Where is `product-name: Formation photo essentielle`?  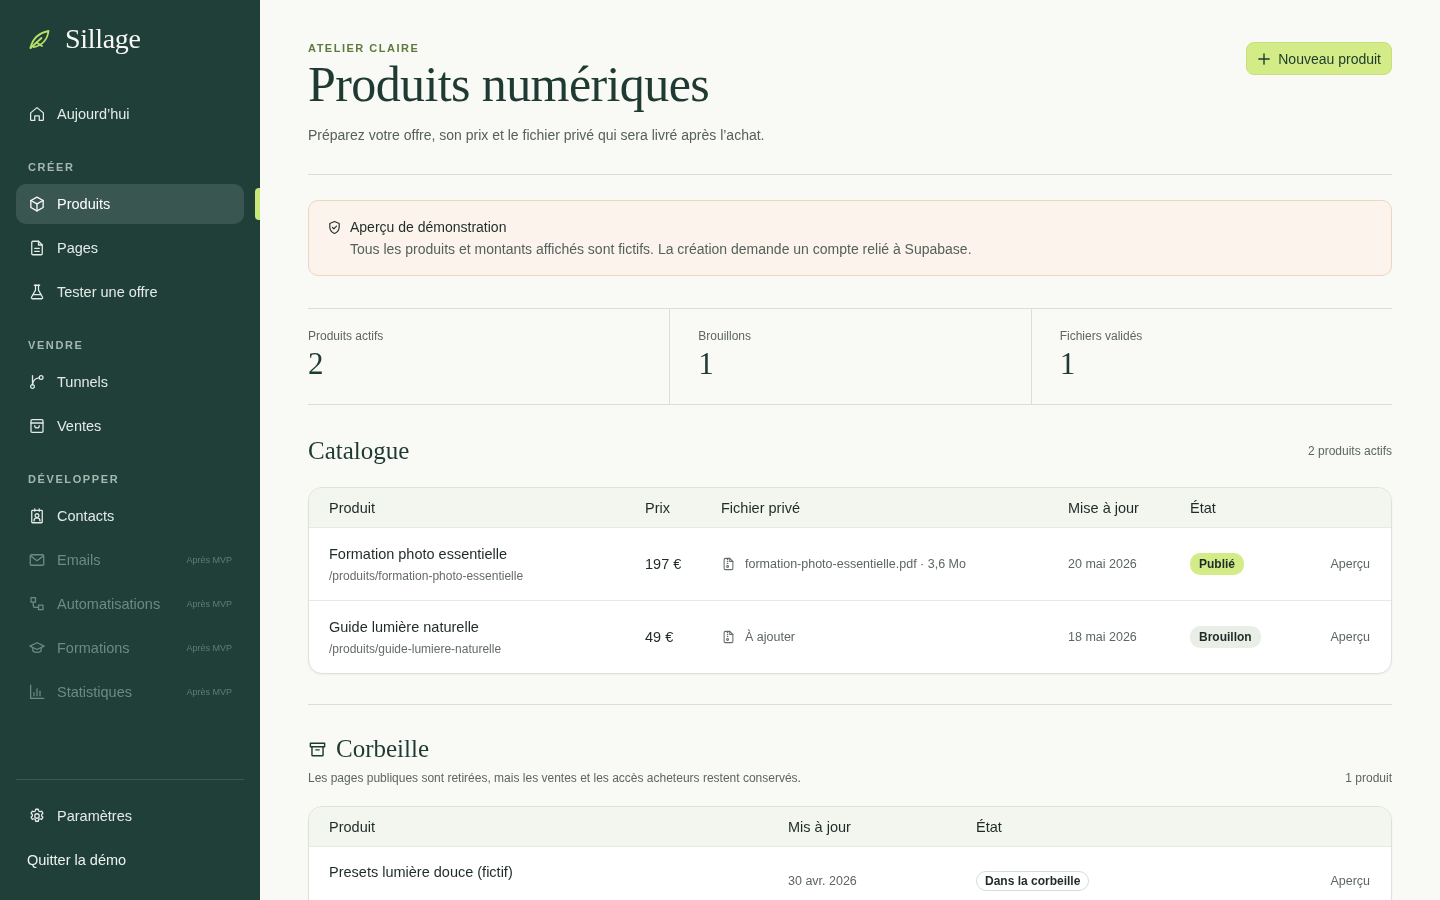
product-name: Formation photo essentielle is located at coordinates (419, 554).